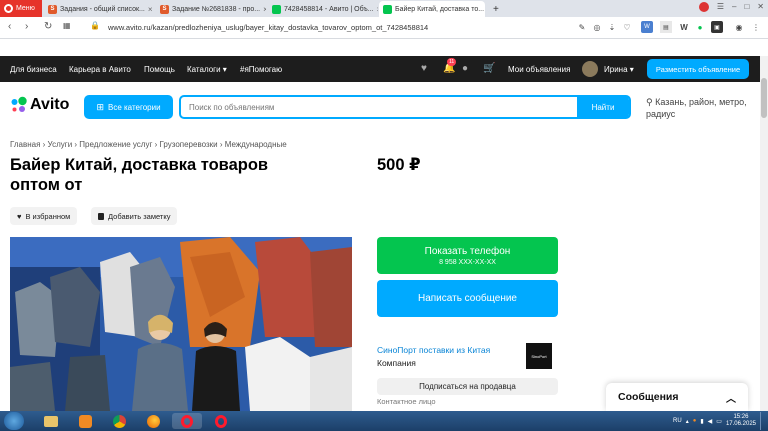 This screenshot has width=768, height=431. Describe the element at coordinates (424, 68) in the screenshot. I see `favorites-heart-icon: ♥` at that location.